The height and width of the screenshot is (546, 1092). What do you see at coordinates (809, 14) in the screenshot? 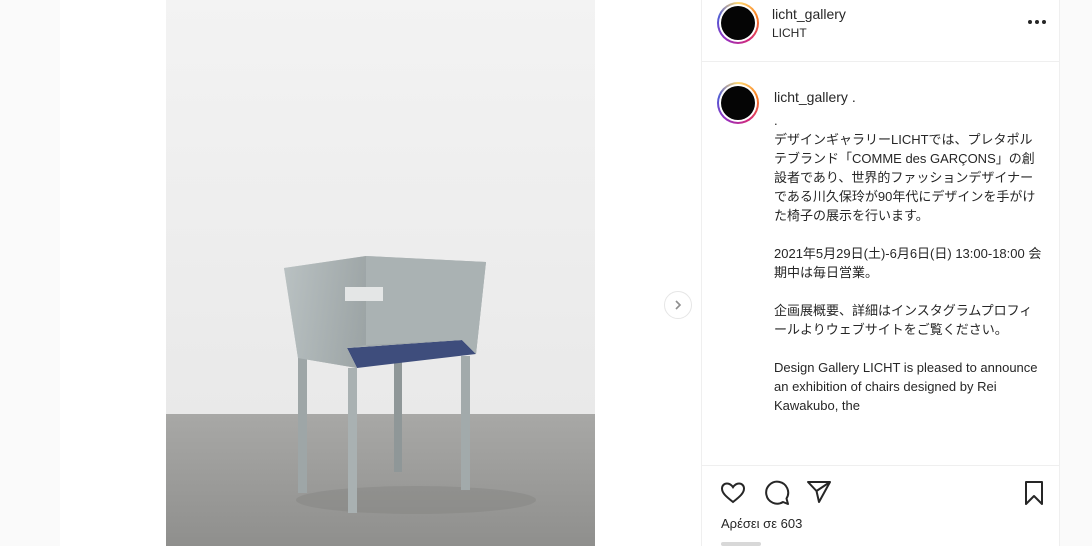
I see `header-username-link: licht_gallery` at bounding box center [809, 14].